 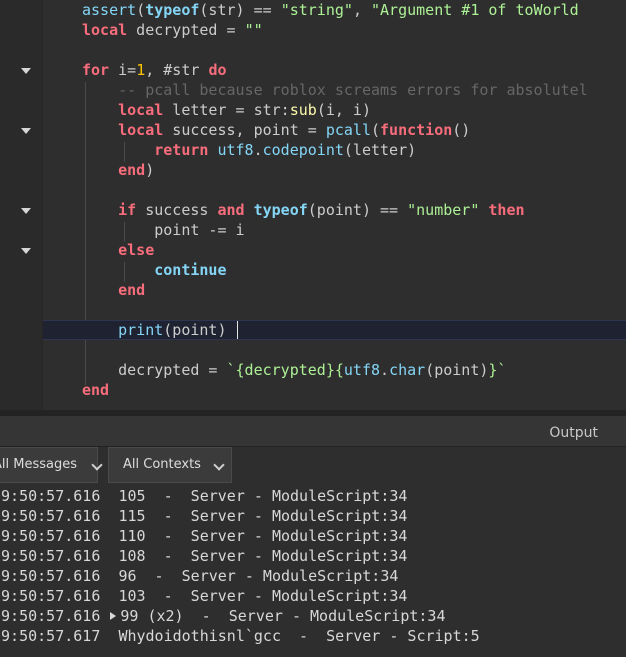 I want to click on code-token: (letter), so click(x=380, y=150).